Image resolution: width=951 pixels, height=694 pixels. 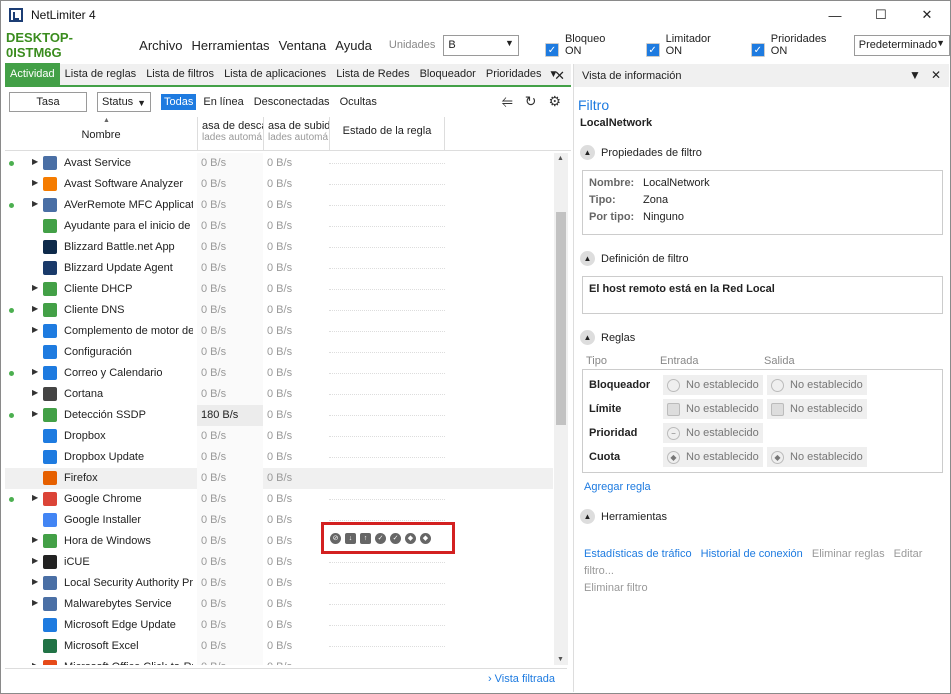 I want to click on list-scrollbar: ▲ ▼, so click(x=561, y=409).